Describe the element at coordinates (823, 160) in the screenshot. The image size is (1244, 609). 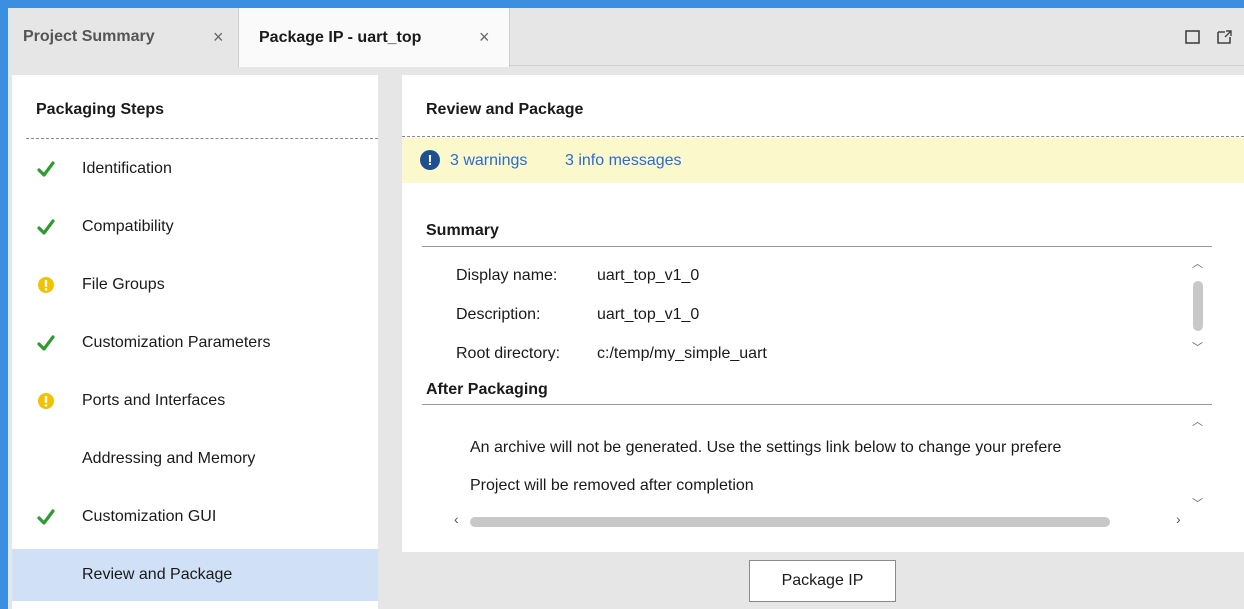
I see `message-banner: ! 3 warnings 3 info messages` at that location.